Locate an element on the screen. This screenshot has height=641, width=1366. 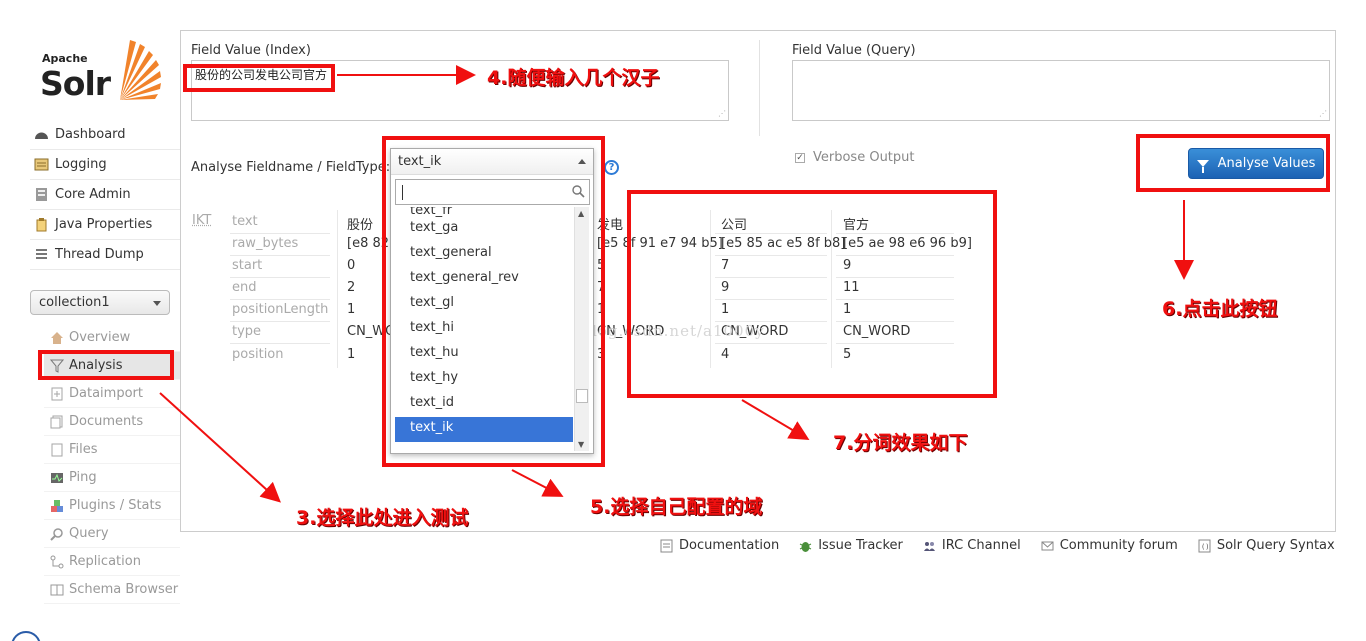
globe-icon is located at coordinates (26, 636).